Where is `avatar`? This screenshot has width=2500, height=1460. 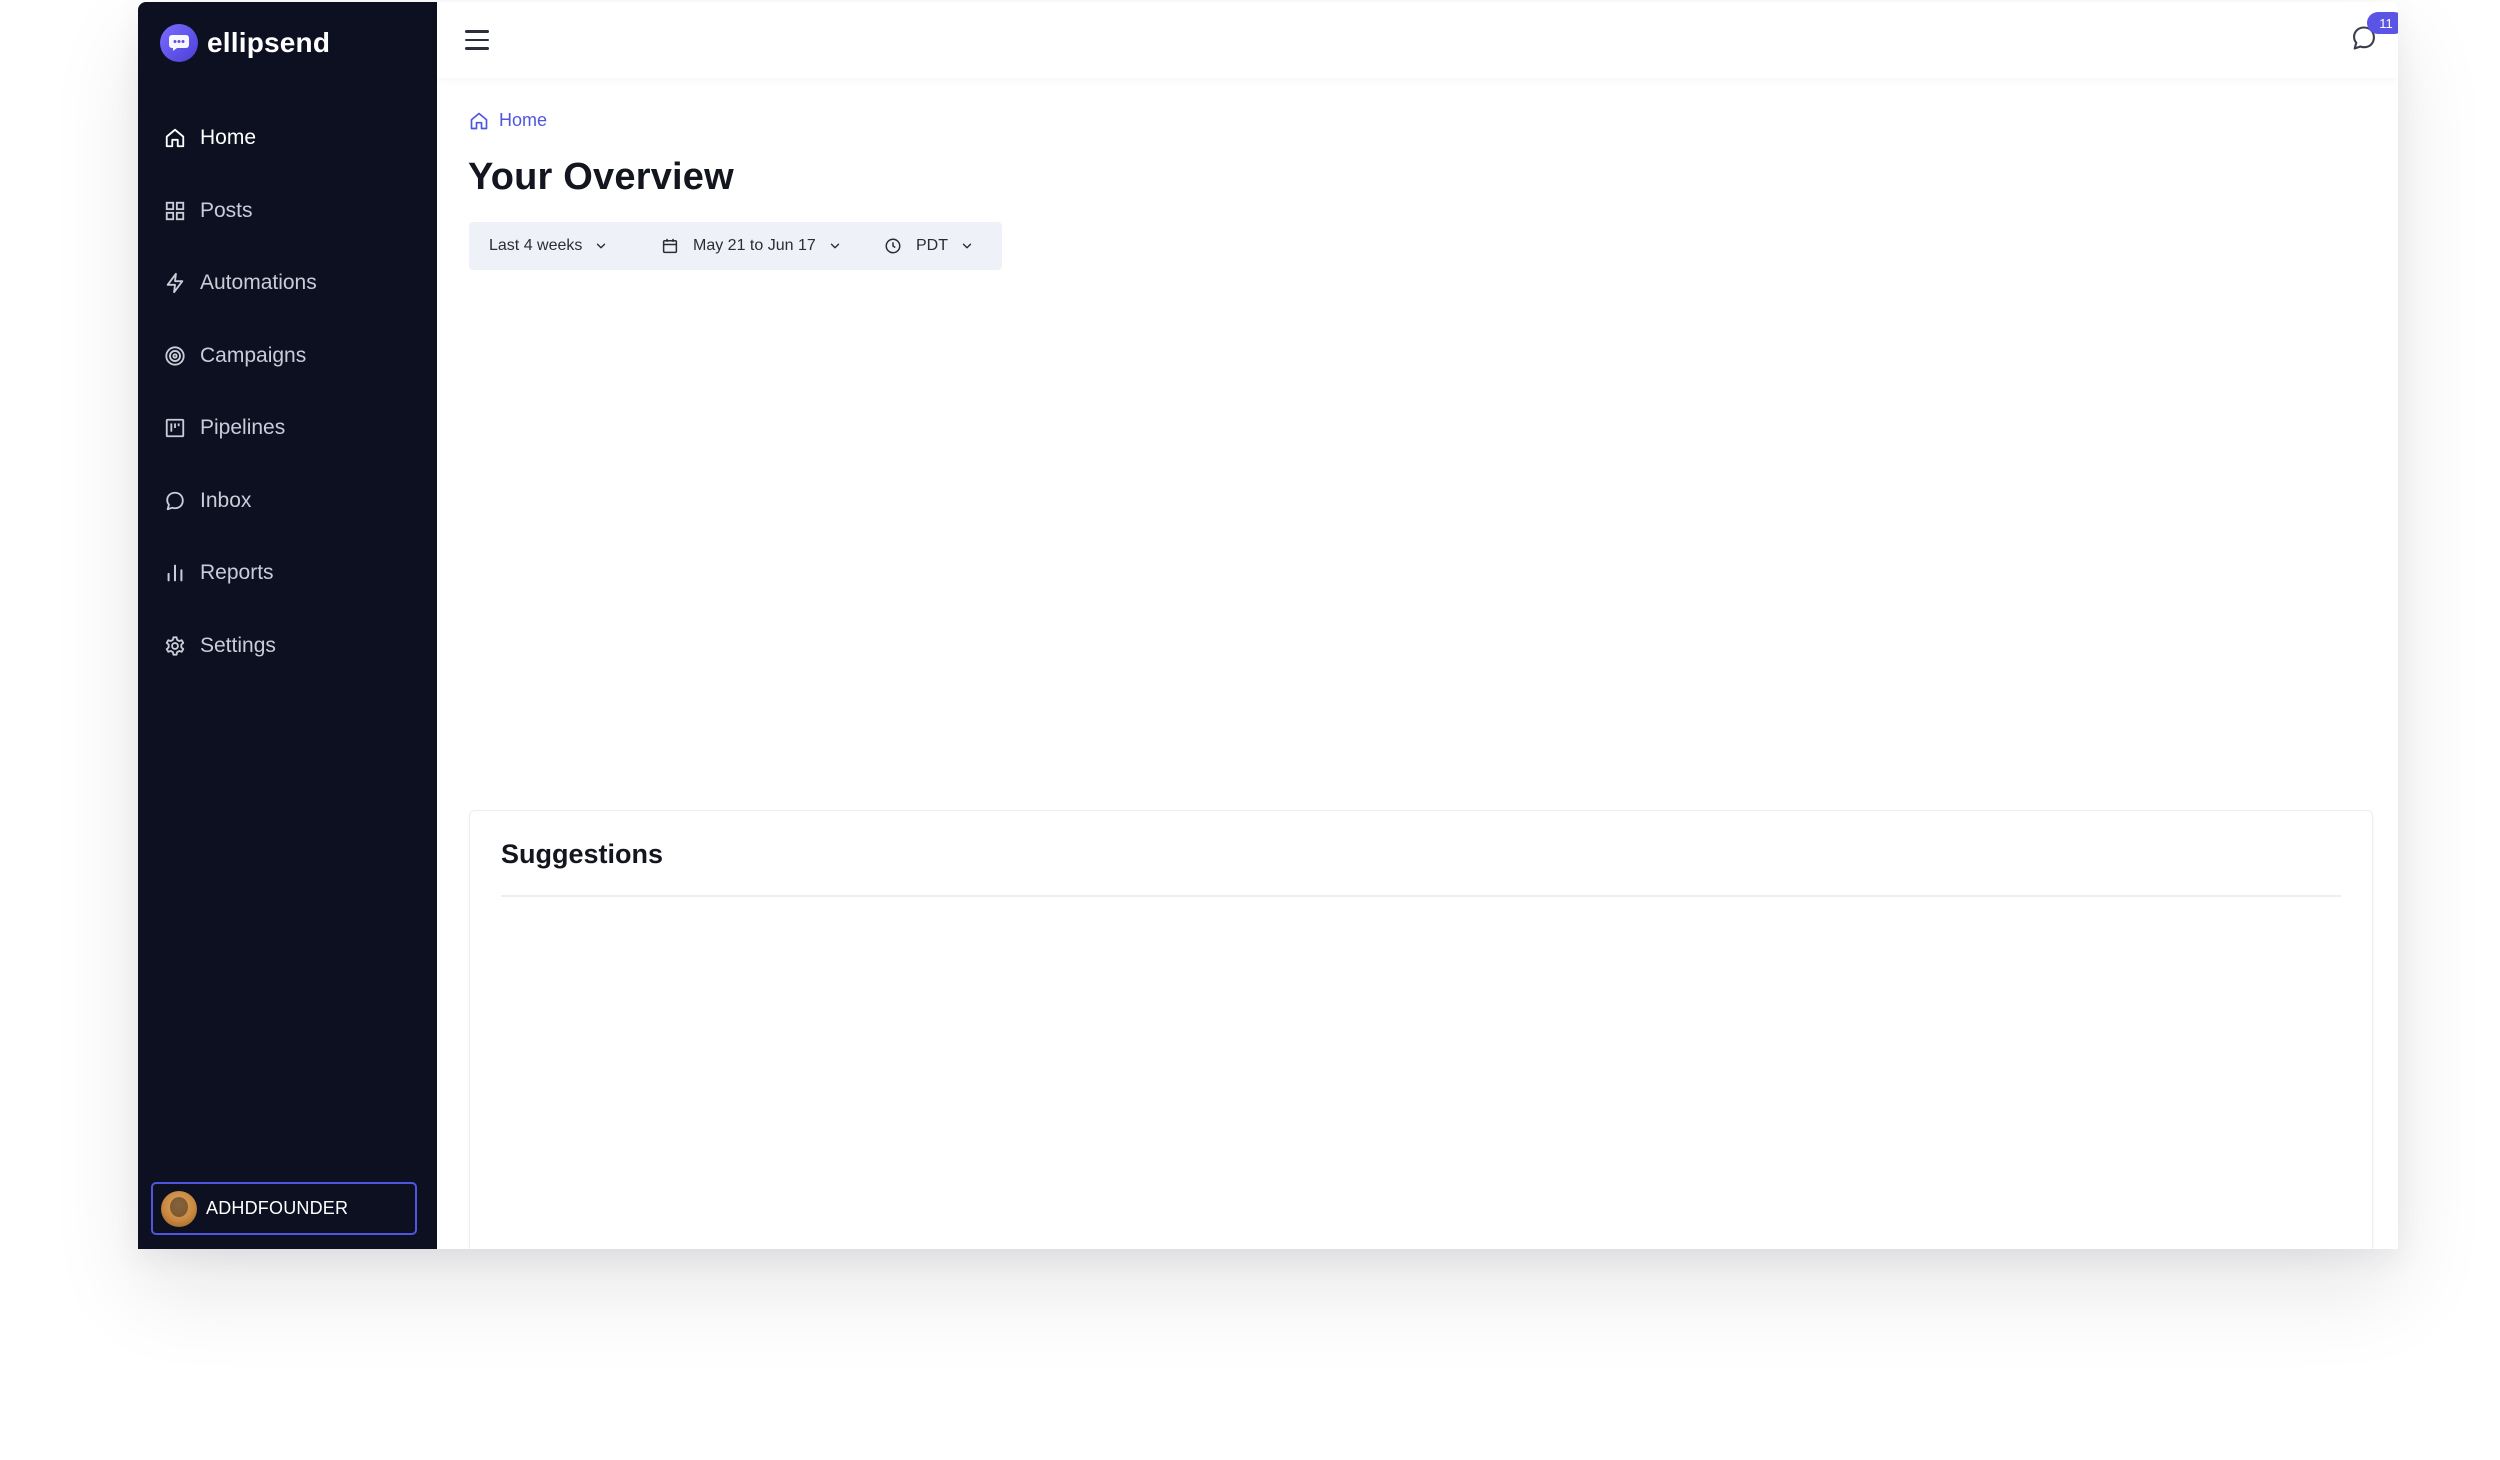
avatar is located at coordinates (179, 1208).